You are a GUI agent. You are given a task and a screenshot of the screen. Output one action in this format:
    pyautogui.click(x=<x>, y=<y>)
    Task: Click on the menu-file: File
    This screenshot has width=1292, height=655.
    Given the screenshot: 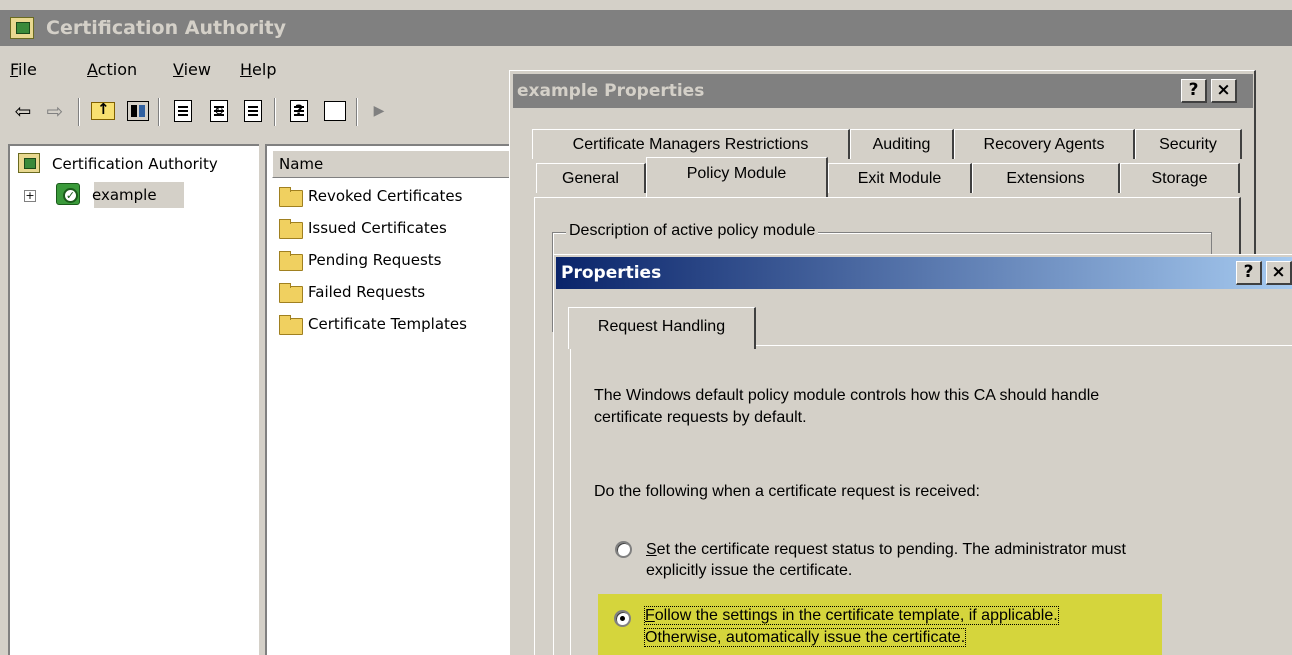 What is the action you would take?
    pyautogui.click(x=23, y=69)
    